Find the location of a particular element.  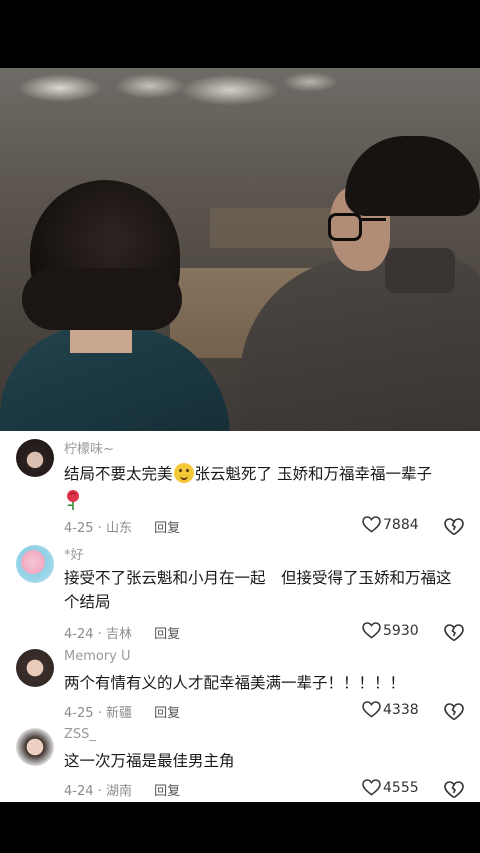

glasses-arm is located at coordinates (373, 219).